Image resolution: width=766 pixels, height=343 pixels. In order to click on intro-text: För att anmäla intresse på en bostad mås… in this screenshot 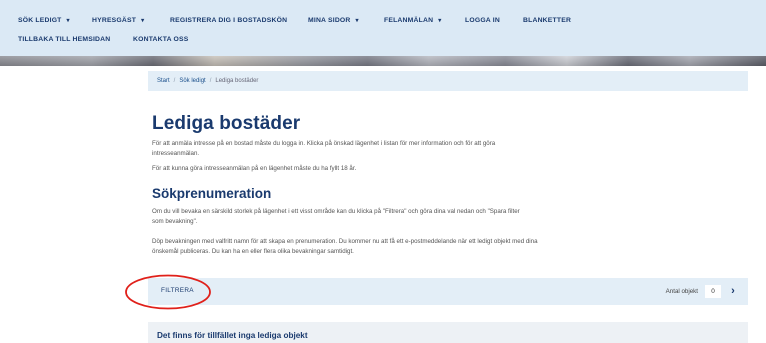, I will do `click(324, 148)`.